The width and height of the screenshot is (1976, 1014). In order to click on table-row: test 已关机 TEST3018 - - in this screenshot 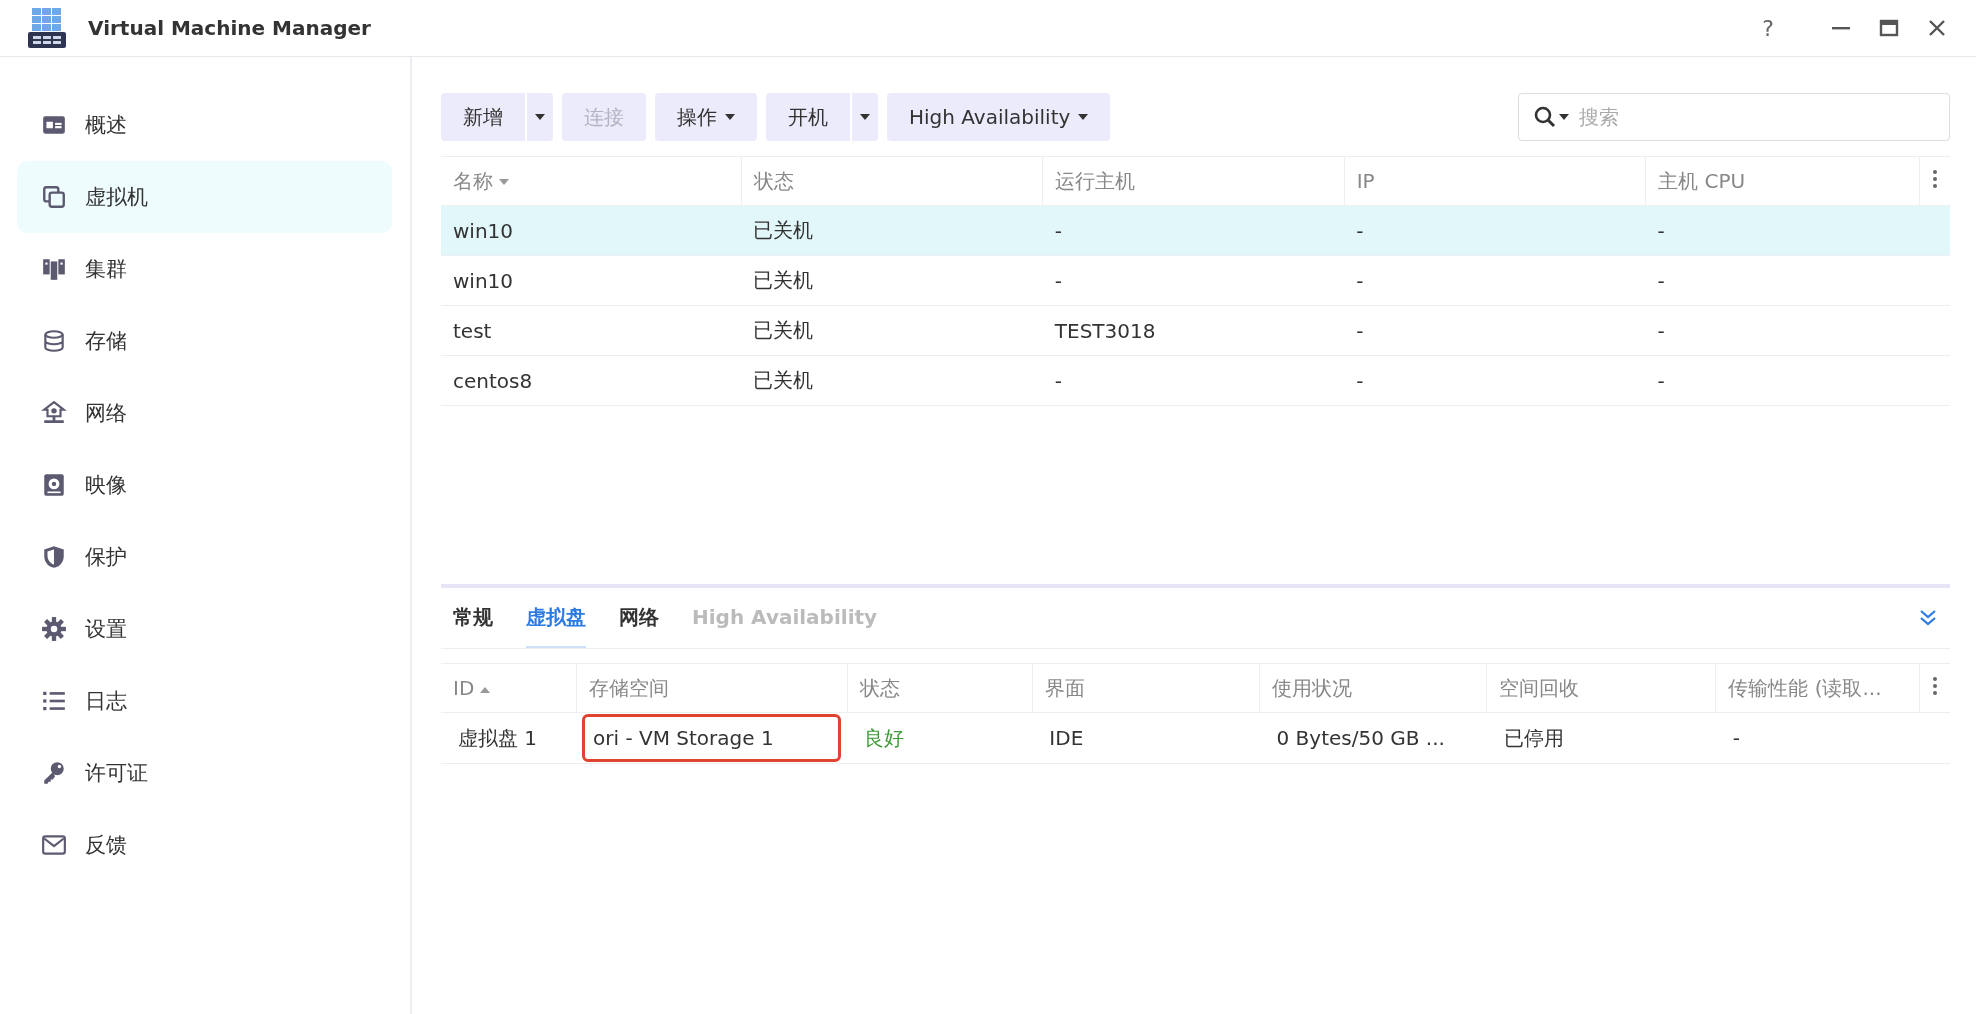, I will do `click(1195, 330)`.